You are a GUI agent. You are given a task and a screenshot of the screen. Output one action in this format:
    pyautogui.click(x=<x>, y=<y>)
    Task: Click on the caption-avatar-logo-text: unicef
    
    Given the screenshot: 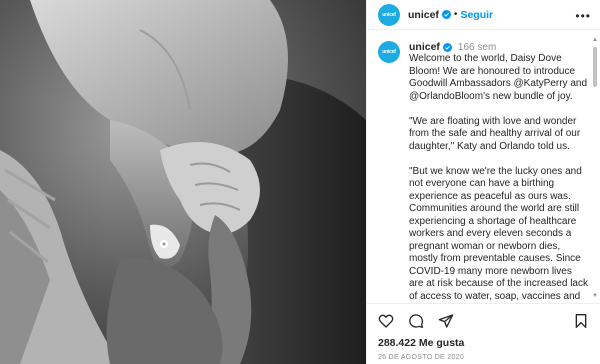 What is the action you would take?
    pyautogui.click(x=389, y=52)
    